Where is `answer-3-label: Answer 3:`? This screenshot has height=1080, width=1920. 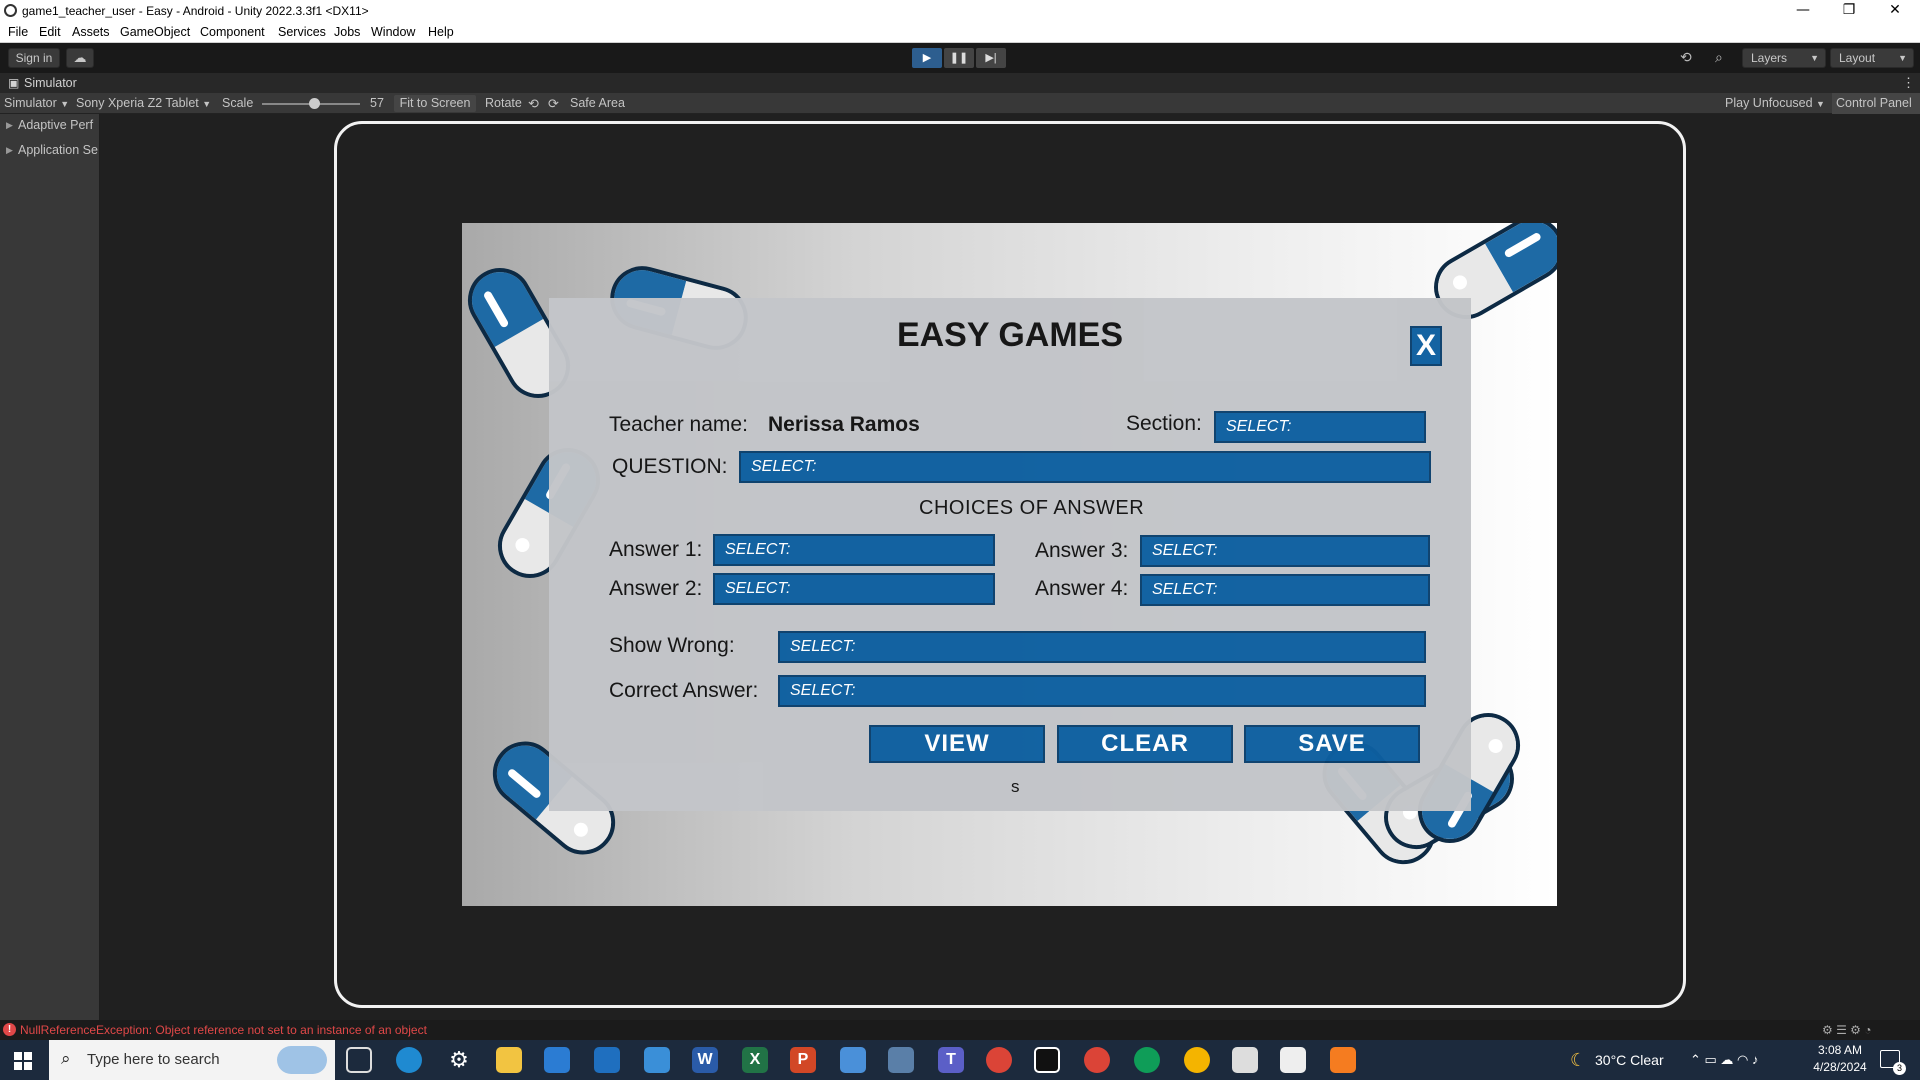 answer-3-label: Answer 3: is located at coordinates (1082, 550).